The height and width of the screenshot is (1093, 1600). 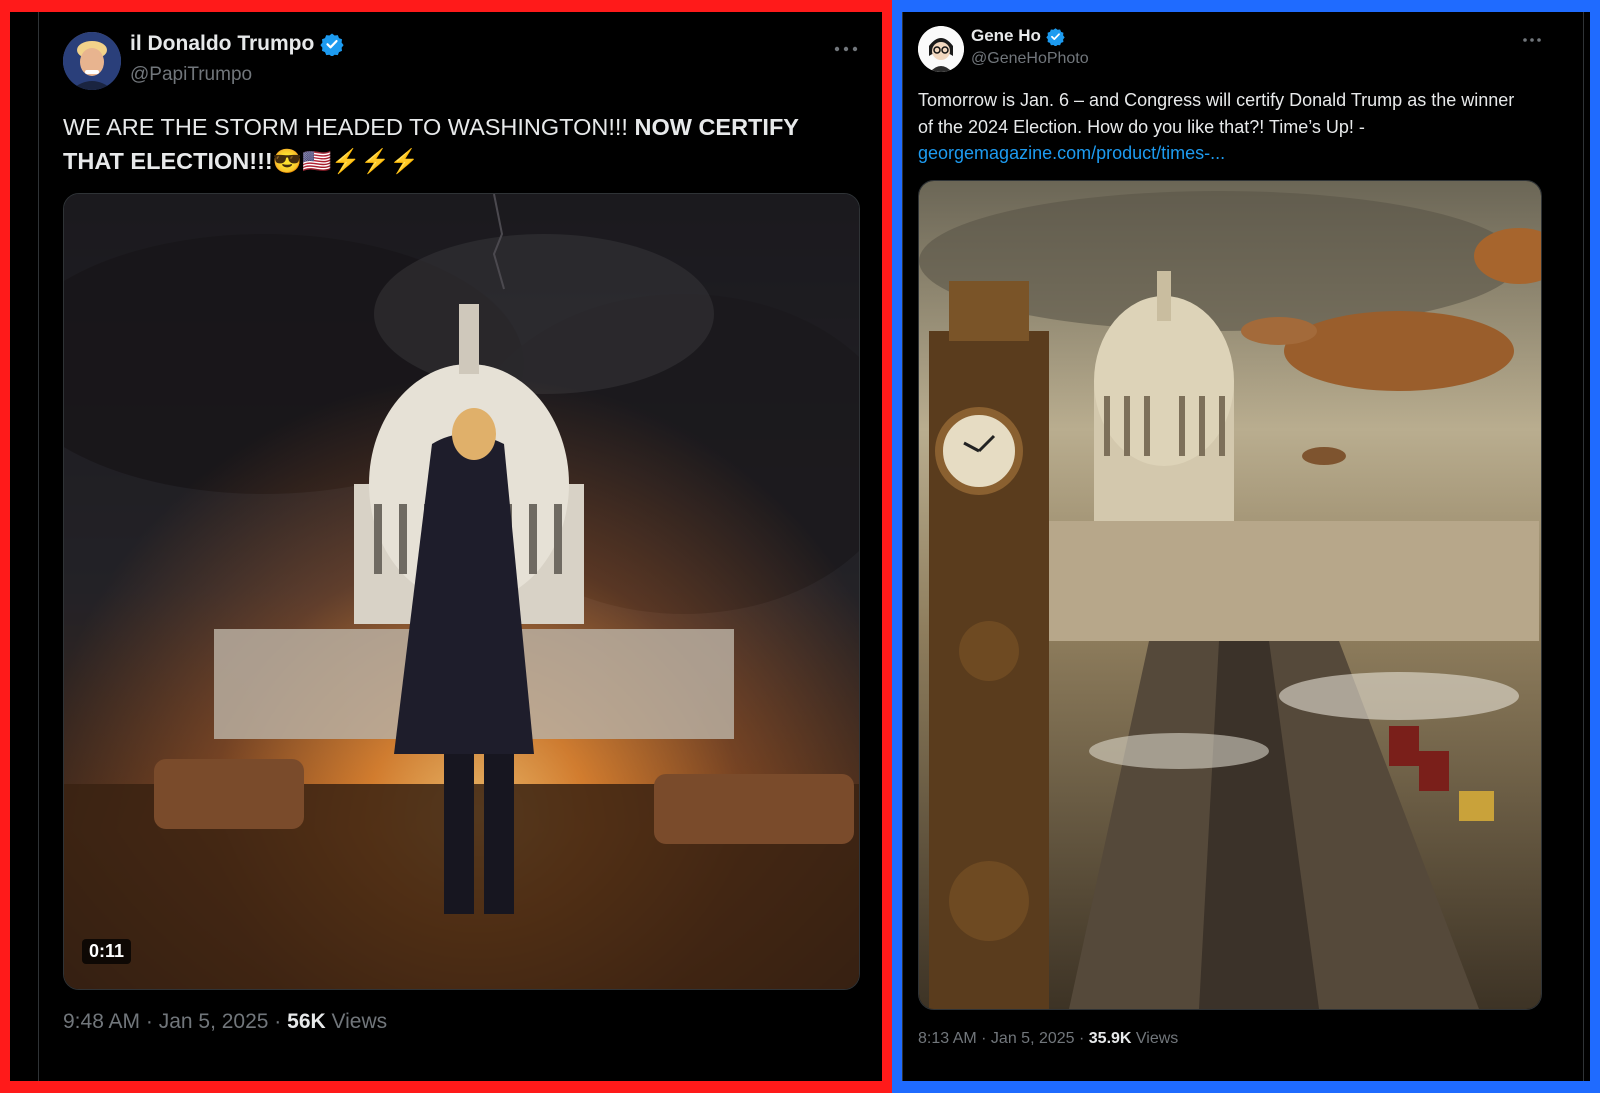 I want to click on display-name: Gene Ho, so click(x=1018, y=36).